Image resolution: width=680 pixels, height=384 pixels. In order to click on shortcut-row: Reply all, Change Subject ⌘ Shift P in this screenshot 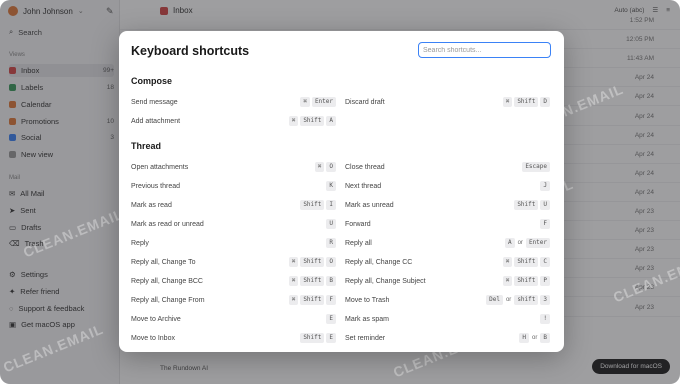, I will do `click(447, 281)`.